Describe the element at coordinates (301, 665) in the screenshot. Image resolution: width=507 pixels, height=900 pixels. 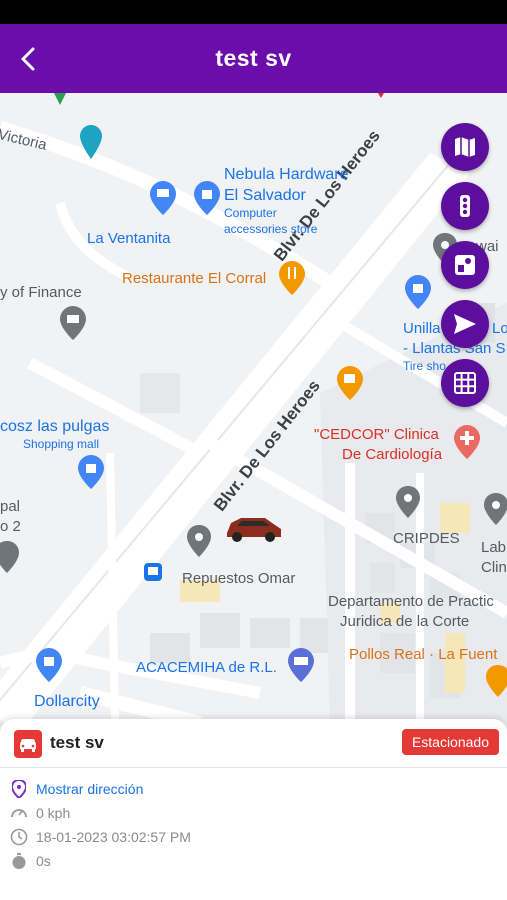
I see `bank-pin-icon` at that location.